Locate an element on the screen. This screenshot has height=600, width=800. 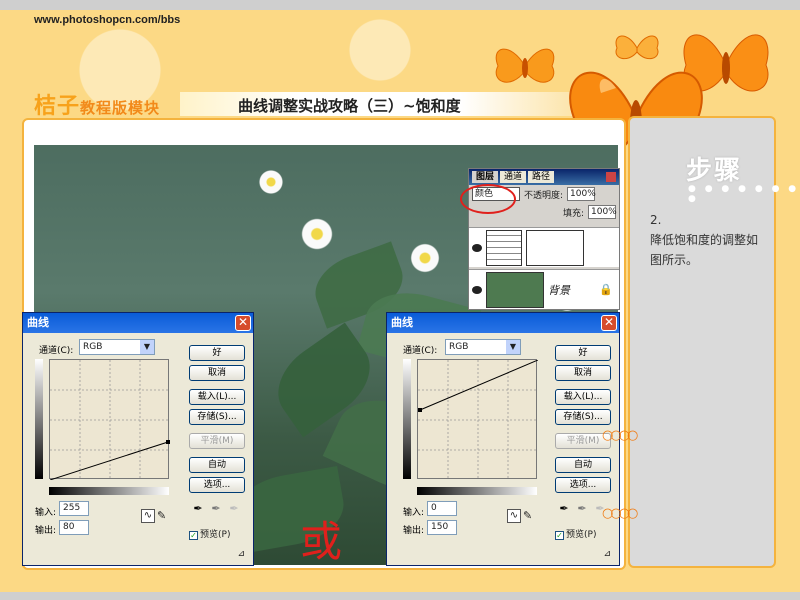
input-field: 0 is located at coordinates (442, 508).